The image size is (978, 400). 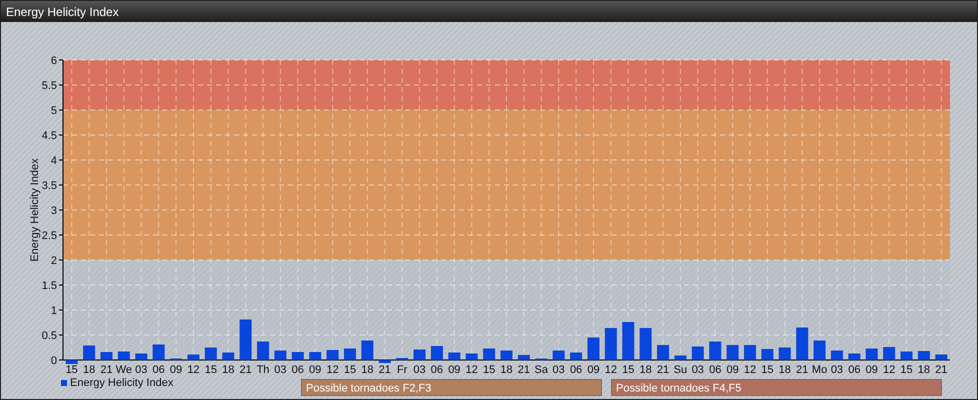 I want to click on x-tick-label: Fr, so click(x=402, y=370).